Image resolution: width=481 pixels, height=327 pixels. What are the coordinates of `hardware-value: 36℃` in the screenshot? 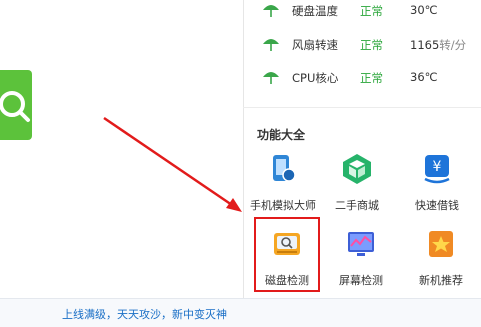 It's located at (424, 77).